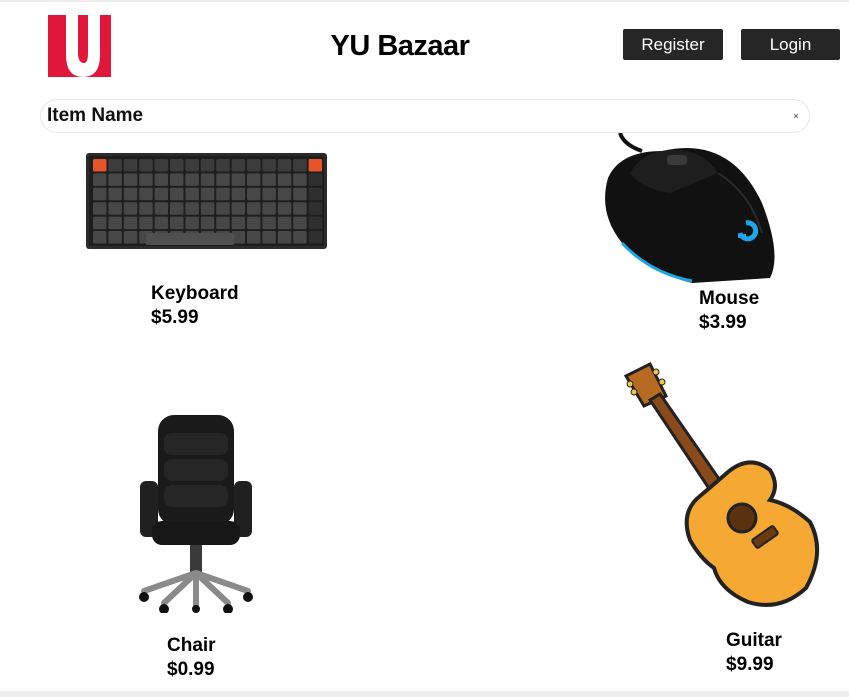  What do you see at coordinates (191, 669) in the screenshot?
I see `product-price: $0.99` at bounding box center [191, 669].